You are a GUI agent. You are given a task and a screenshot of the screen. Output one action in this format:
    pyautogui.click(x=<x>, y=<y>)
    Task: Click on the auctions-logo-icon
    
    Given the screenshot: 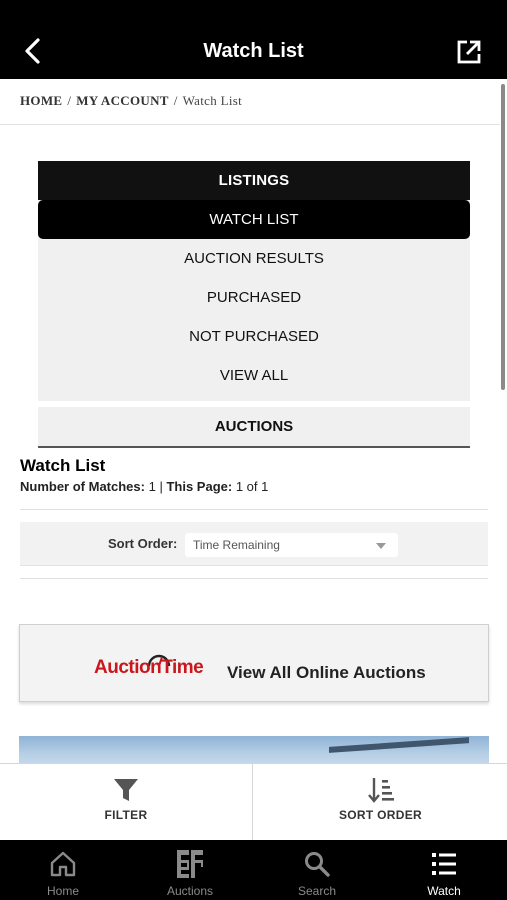 What is the action you would take?
    pyautogui.click(x=190, y=864)
    